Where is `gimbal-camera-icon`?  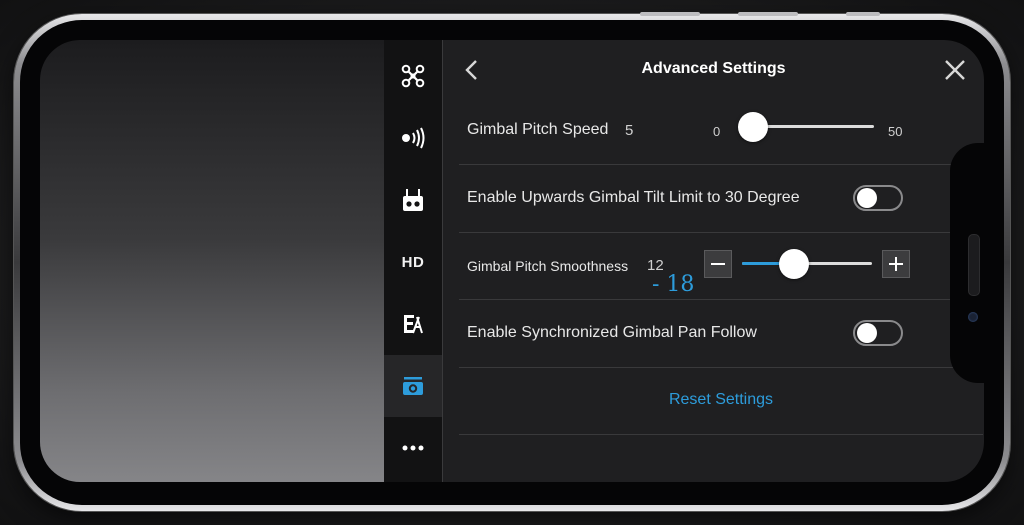
gimbal-camera-icon is located at coordinates (413, 386).